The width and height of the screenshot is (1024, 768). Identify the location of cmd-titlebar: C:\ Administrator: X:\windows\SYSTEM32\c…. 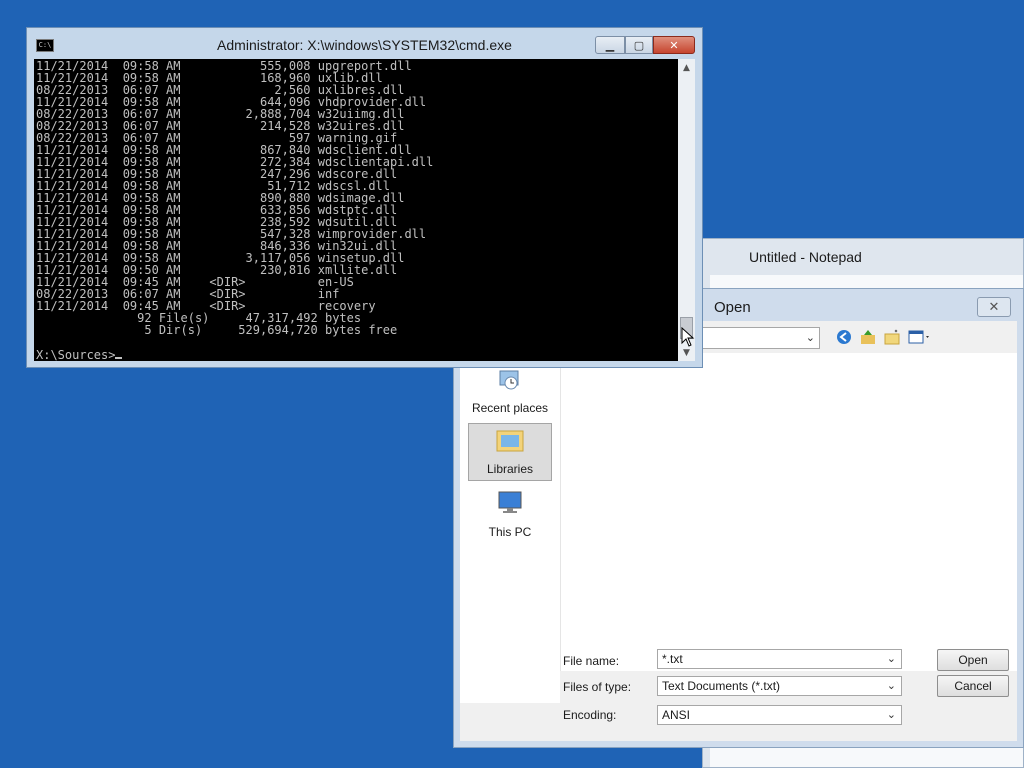
(364, 43).